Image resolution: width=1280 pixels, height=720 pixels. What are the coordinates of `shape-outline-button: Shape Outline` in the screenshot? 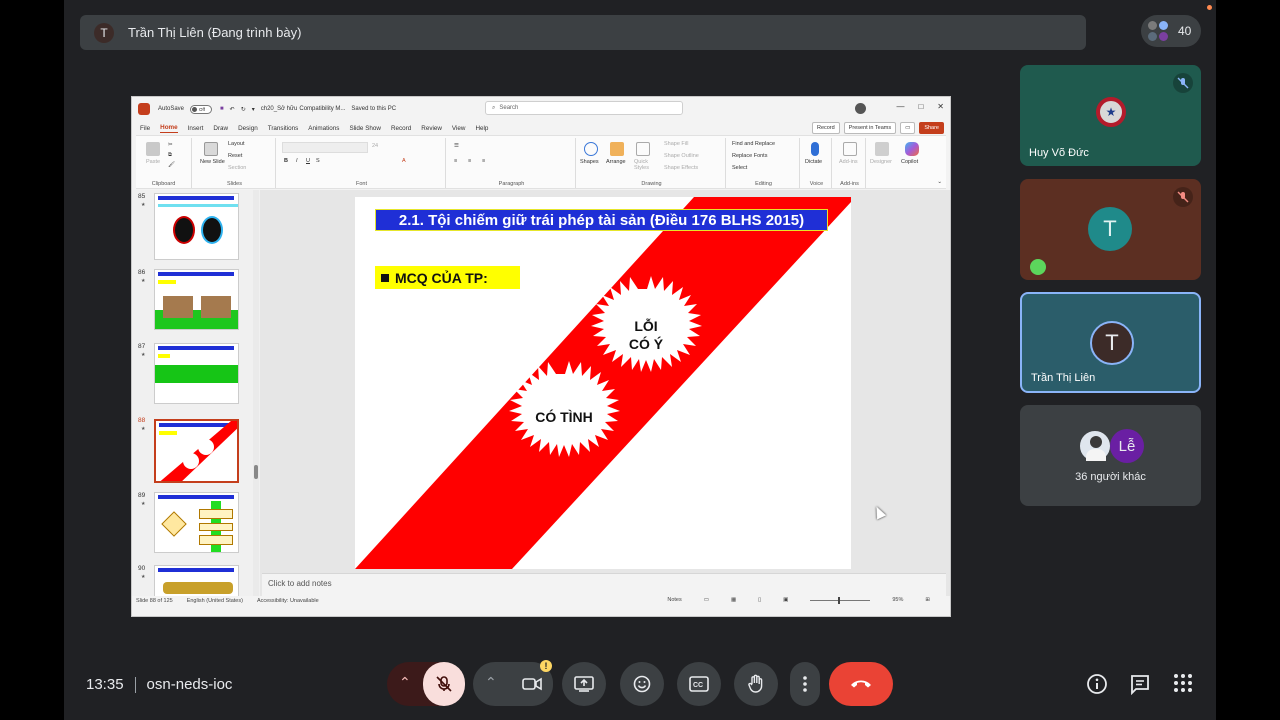 It's located at (681, 156).